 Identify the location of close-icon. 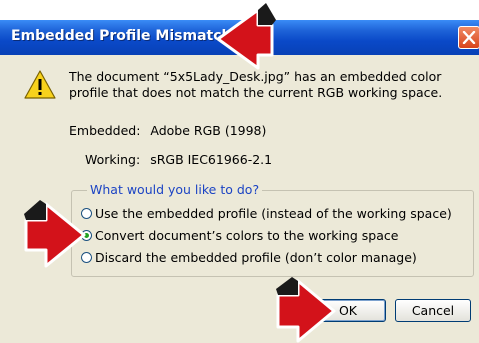
(469, 37).